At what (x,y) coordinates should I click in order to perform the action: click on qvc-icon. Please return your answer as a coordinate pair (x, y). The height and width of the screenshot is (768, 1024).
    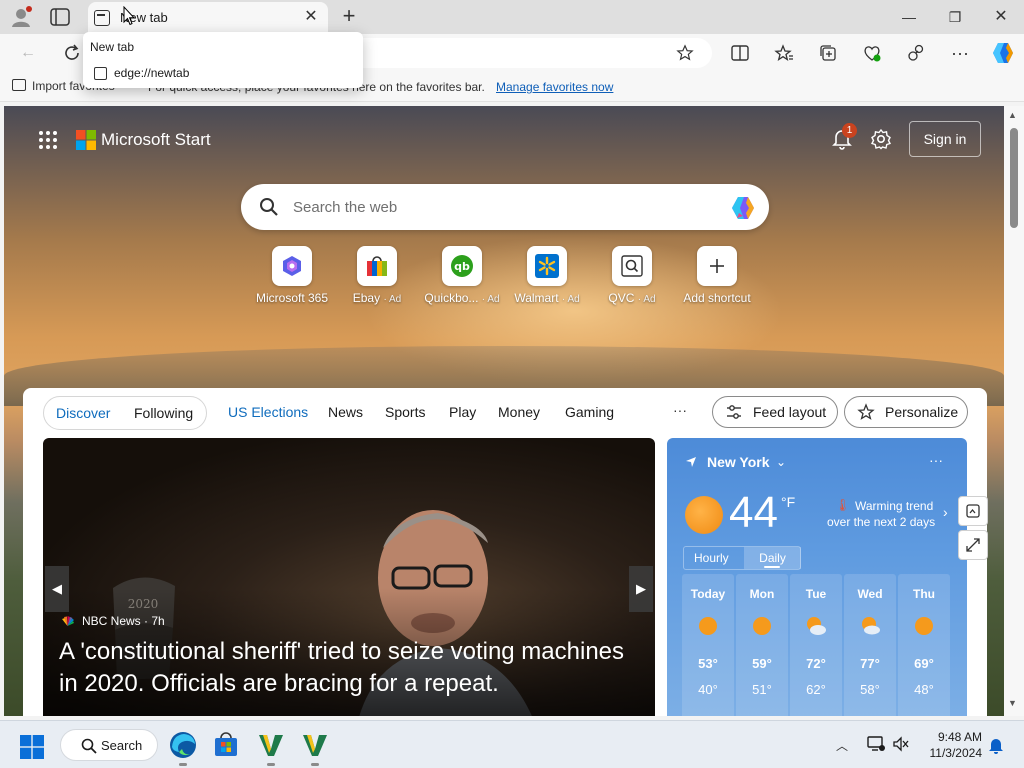
    Looking at the image, I should click on (632, 266).